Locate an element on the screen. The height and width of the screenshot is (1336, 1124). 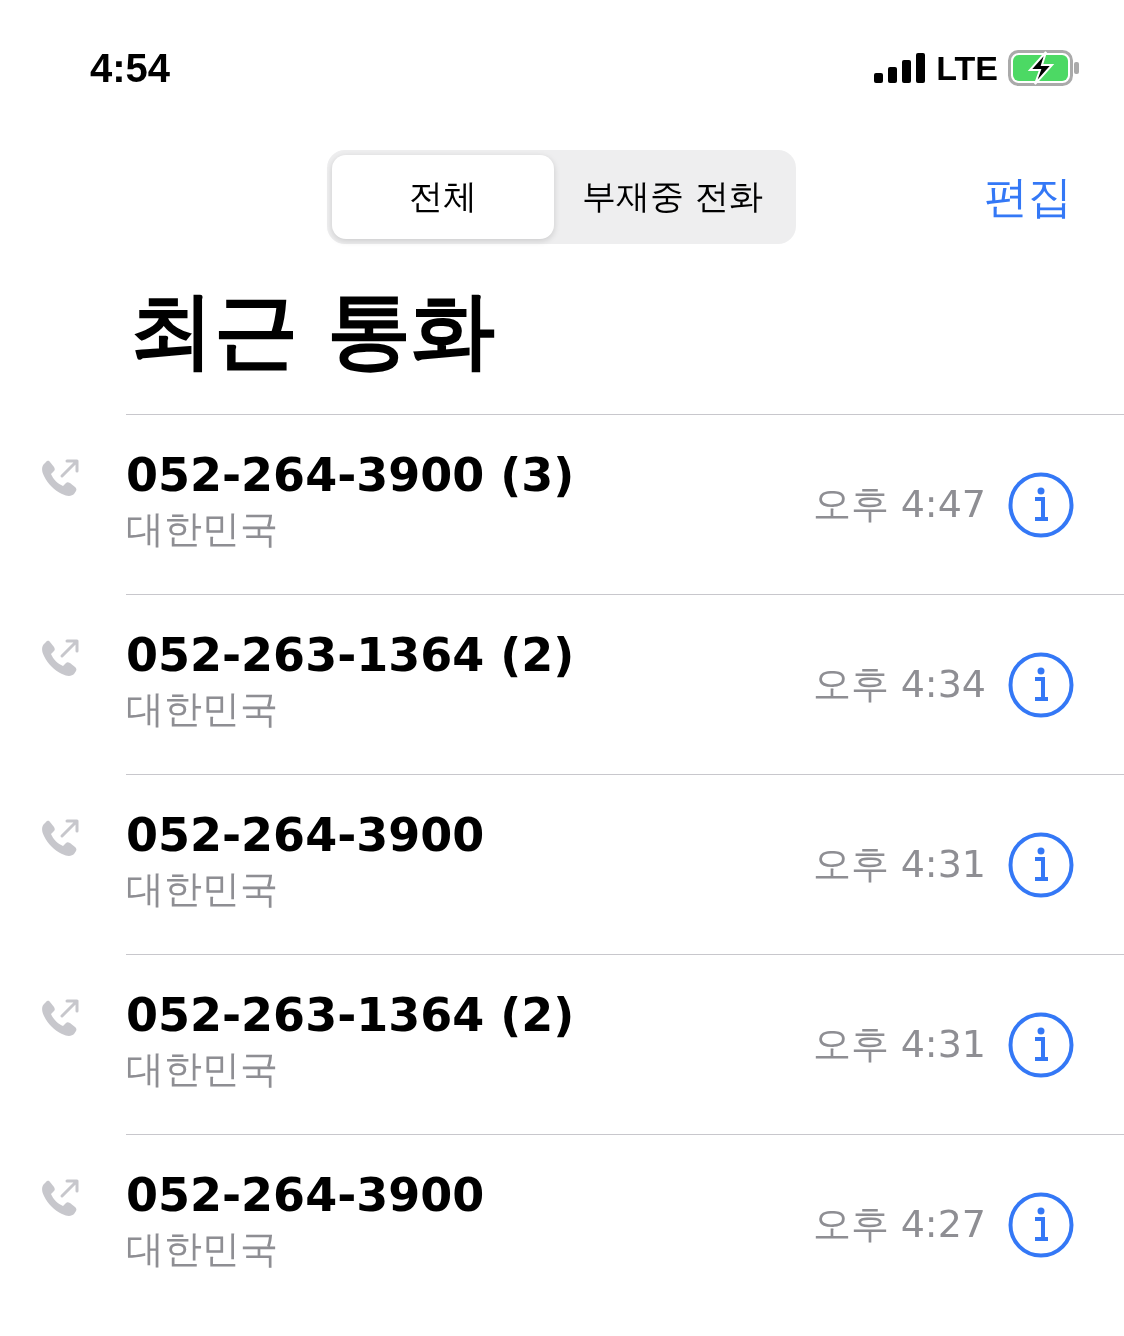
network-label: LTE is located at coordinates (967, 68).